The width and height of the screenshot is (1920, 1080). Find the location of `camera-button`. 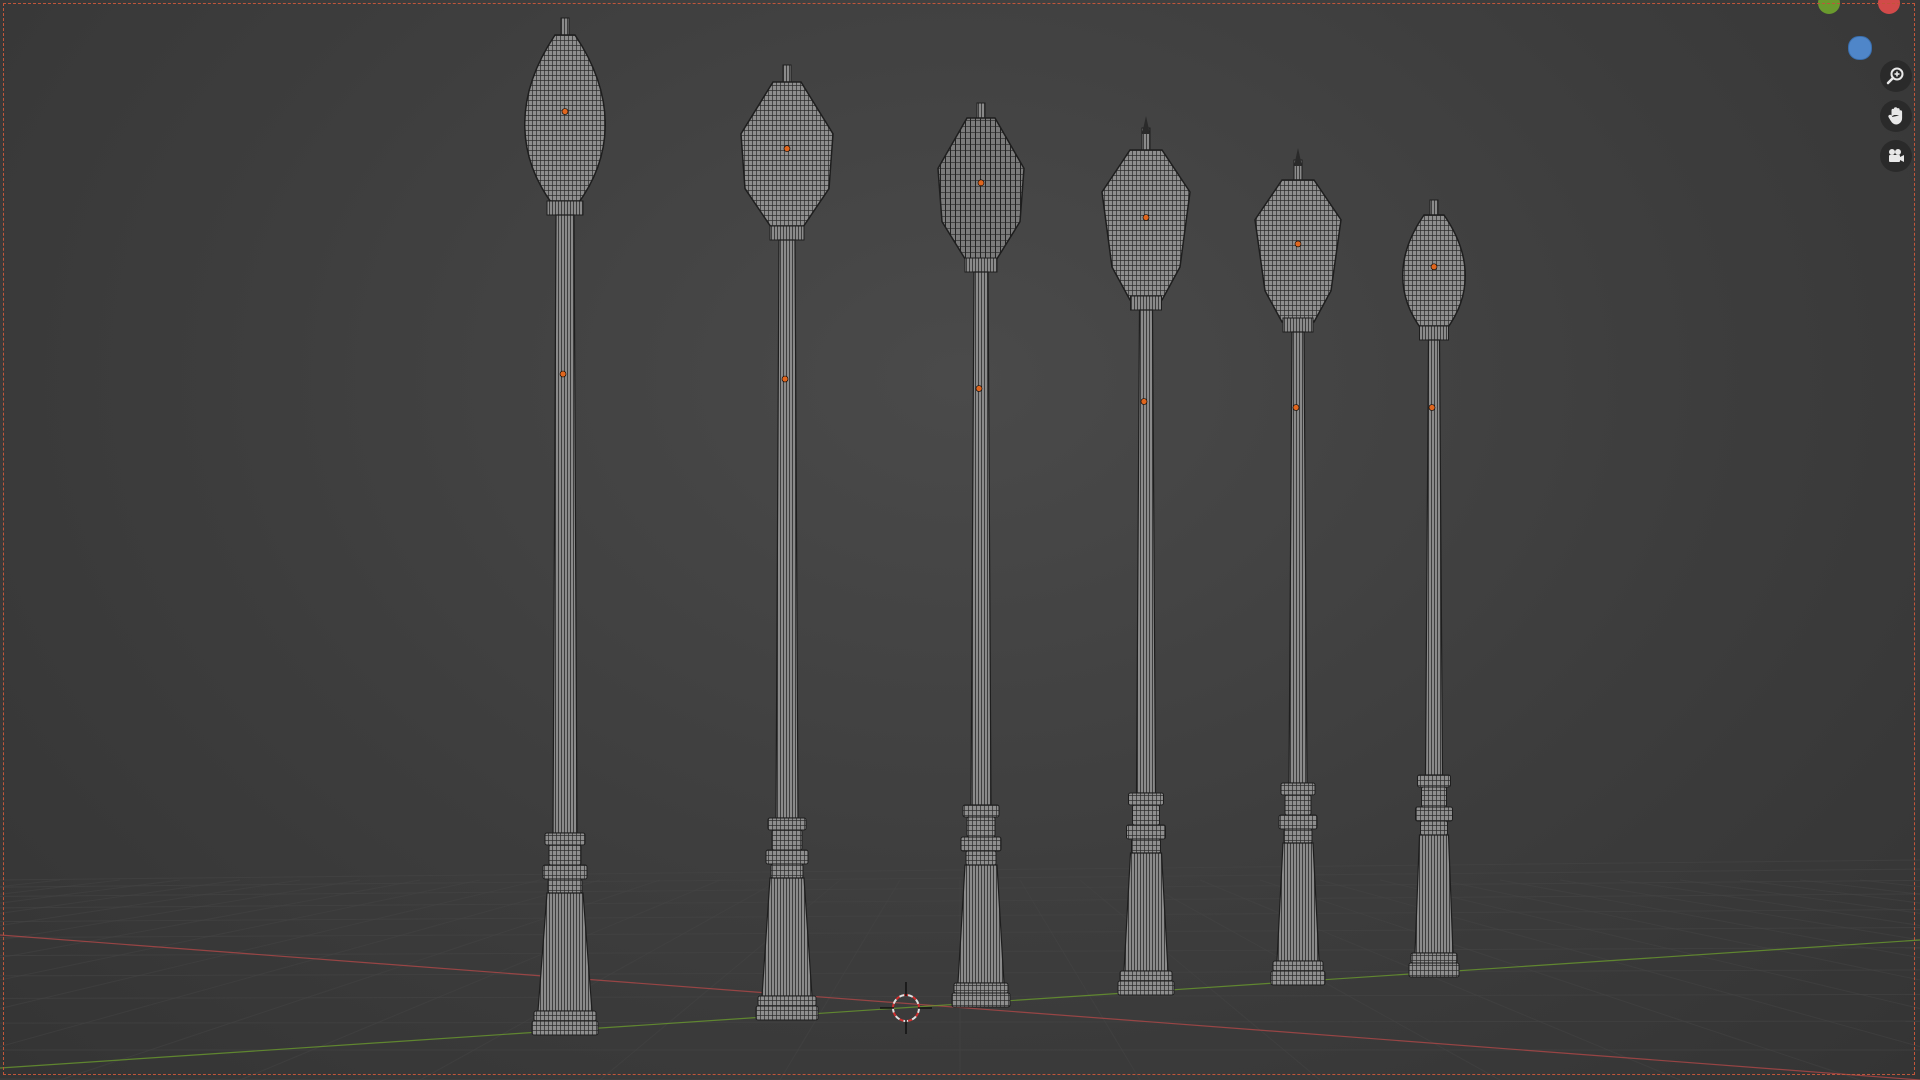

camera-button is located at coordinates (1896, 156).